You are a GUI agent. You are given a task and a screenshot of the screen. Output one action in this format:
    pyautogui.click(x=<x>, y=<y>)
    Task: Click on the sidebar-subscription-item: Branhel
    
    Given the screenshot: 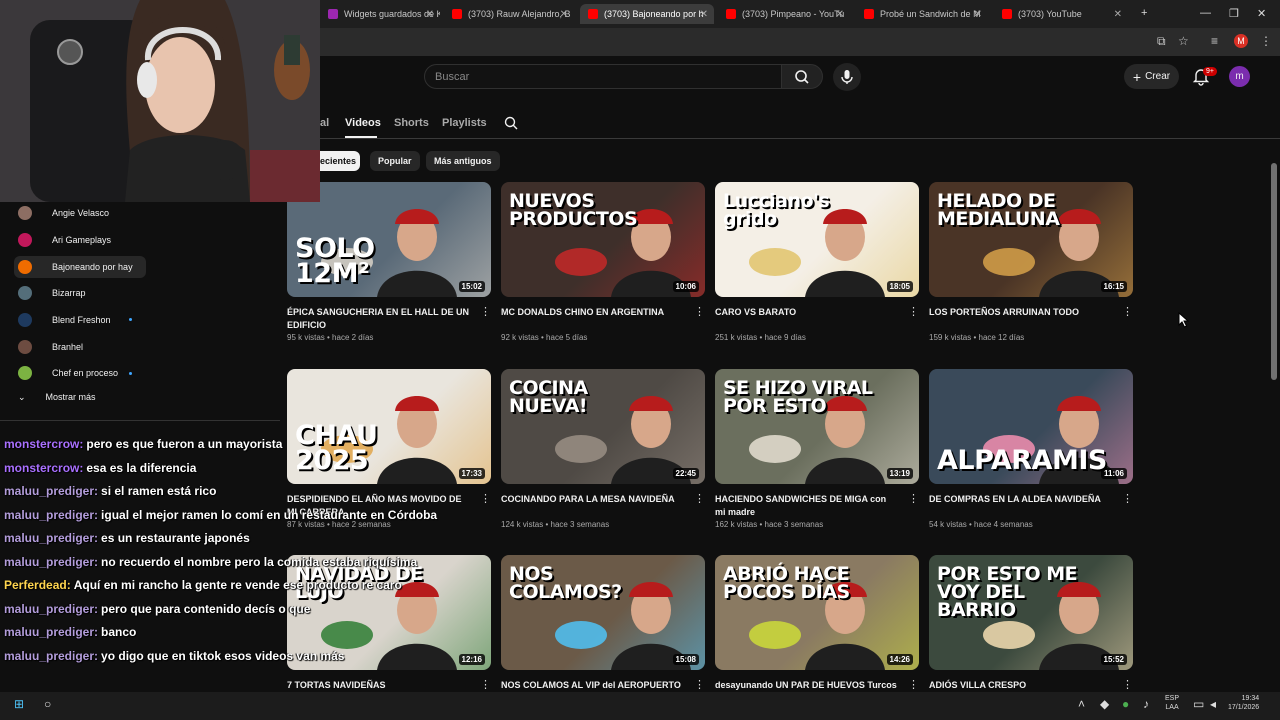 What is the action you would take?
    pyautogui.click(x=149, y=347)
    